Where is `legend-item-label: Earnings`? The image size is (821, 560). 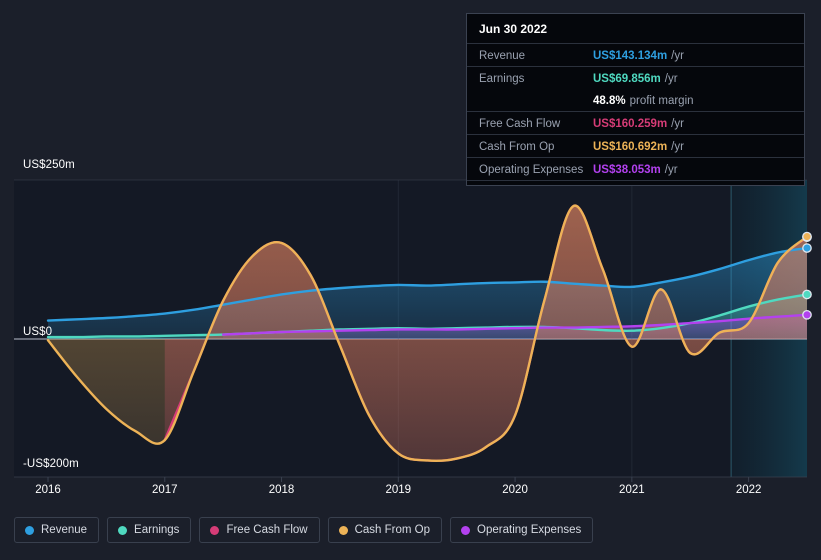 legend-item-label: Earnings is located at coordinates (157, 530).